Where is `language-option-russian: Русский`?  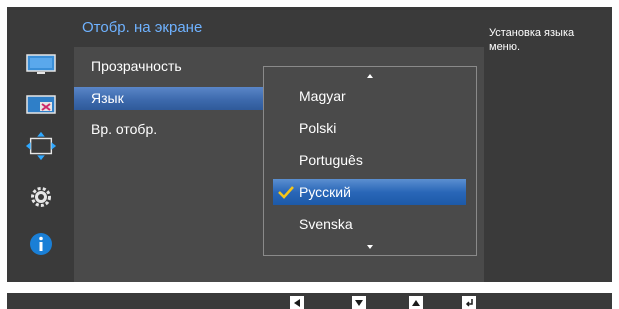
language-option-russian: Русский is located at coordinates (369, 192).